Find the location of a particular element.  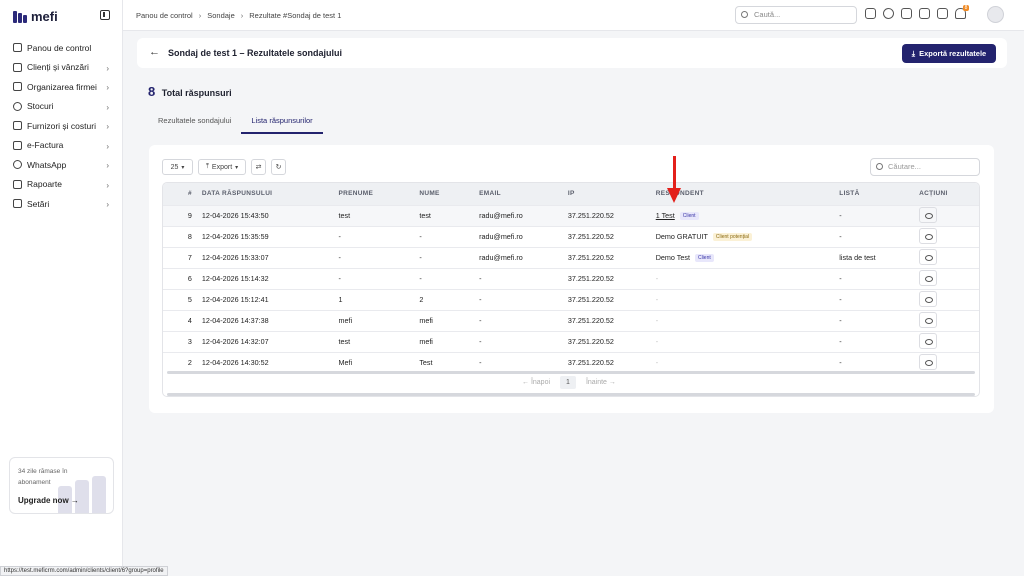

sidebar-item-label: Furnizori și costuri is located at coordinates (61, 125).